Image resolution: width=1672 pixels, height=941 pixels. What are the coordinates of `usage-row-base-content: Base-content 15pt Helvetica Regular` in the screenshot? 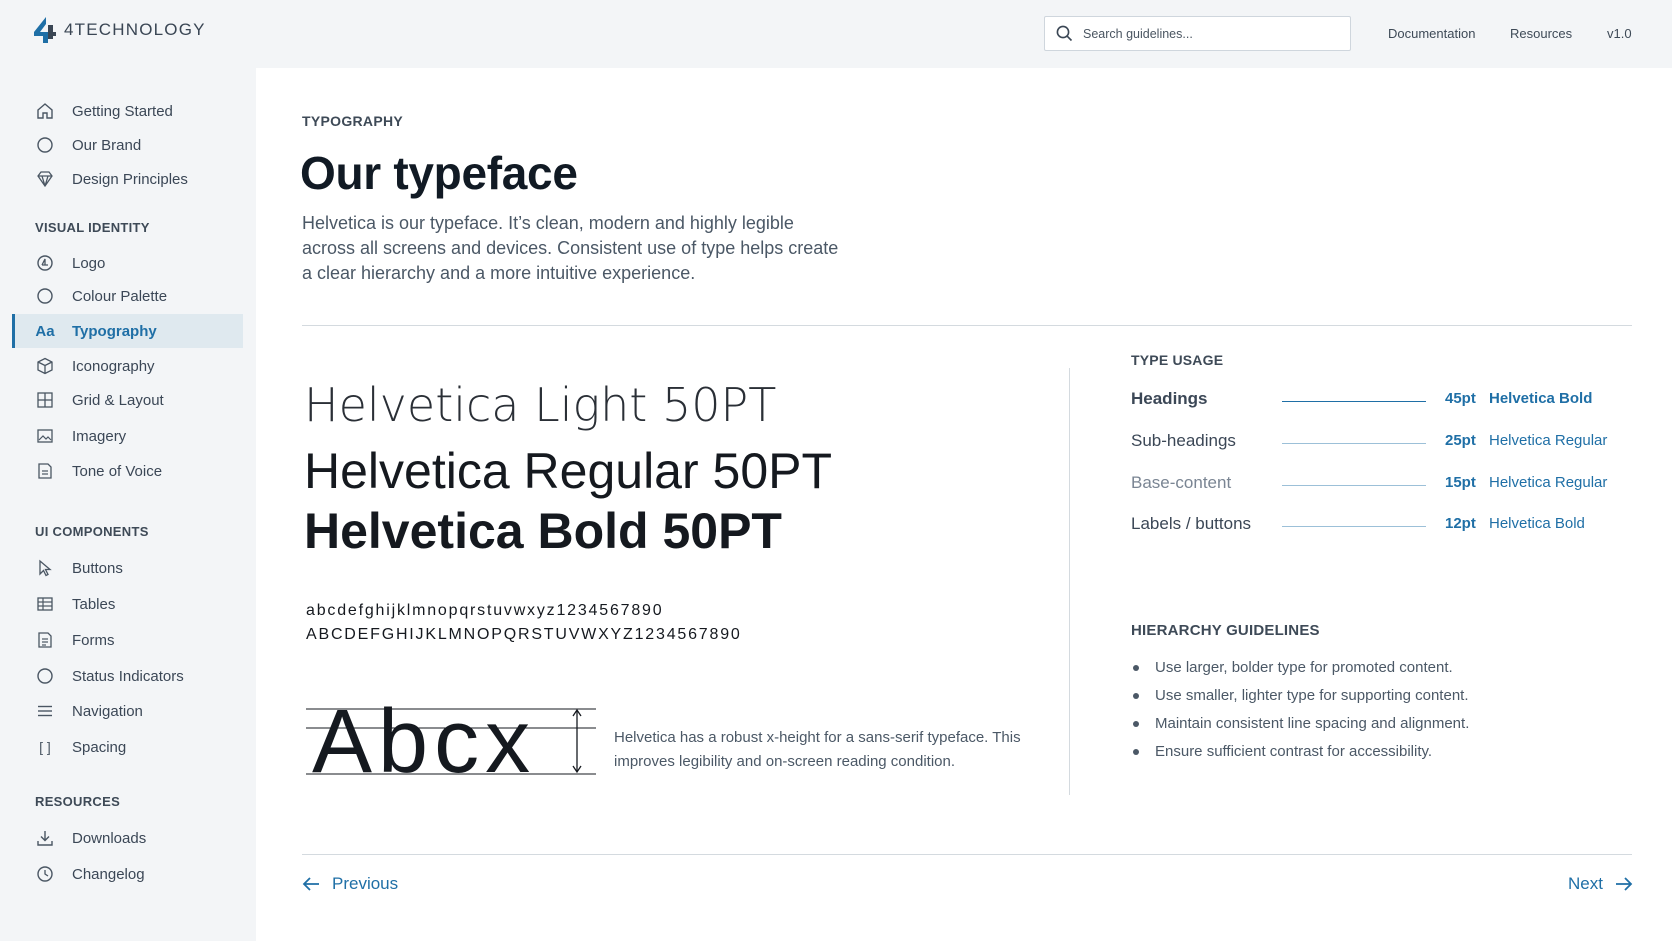 It's located at (1391, 485).